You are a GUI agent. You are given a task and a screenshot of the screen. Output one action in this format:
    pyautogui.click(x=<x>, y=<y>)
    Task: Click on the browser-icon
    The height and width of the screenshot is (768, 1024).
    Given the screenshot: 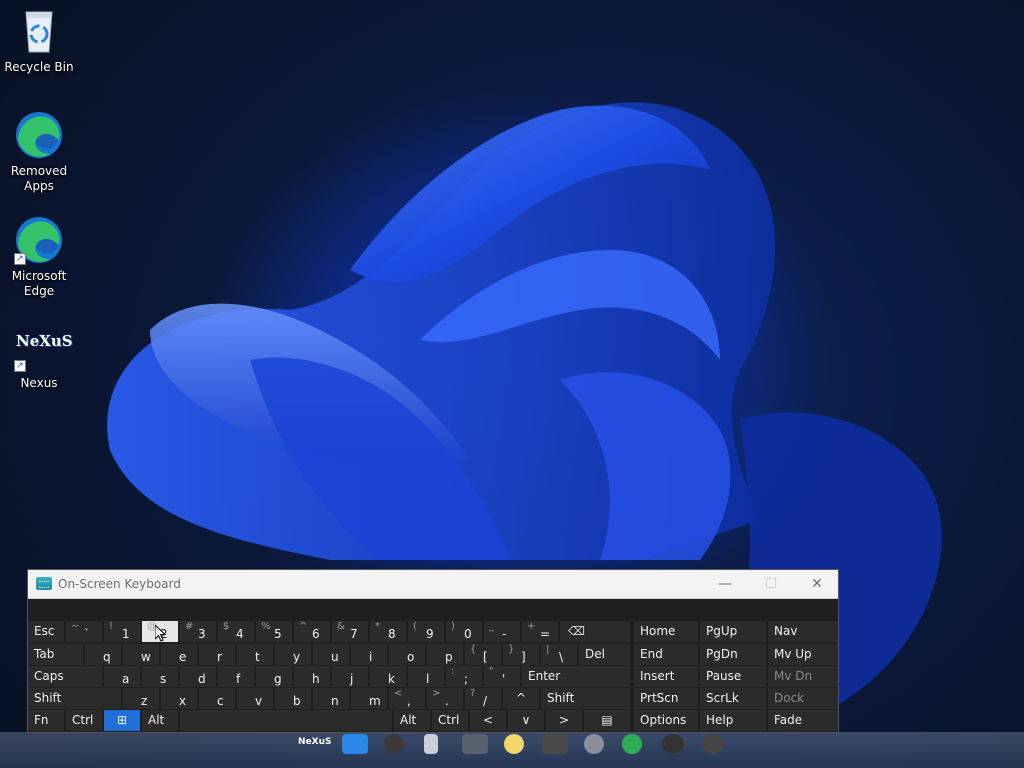 What is the action you would take?
    pyautogui.click(x=632, y=744)
    